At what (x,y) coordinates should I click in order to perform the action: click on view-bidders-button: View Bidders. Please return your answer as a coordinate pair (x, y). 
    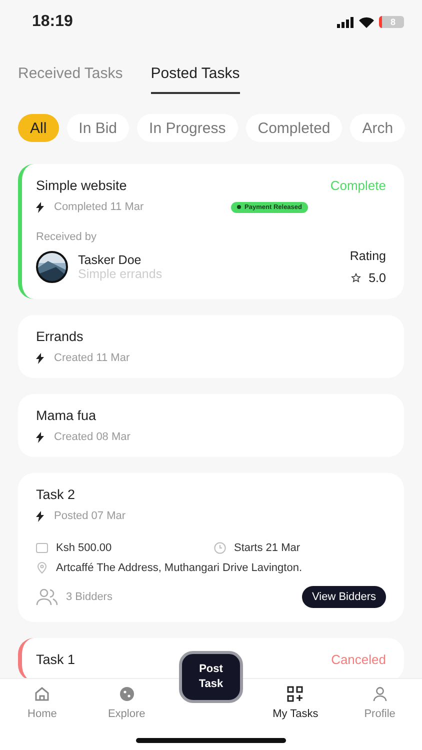
    Looking at the image, I should click on (344, 597).